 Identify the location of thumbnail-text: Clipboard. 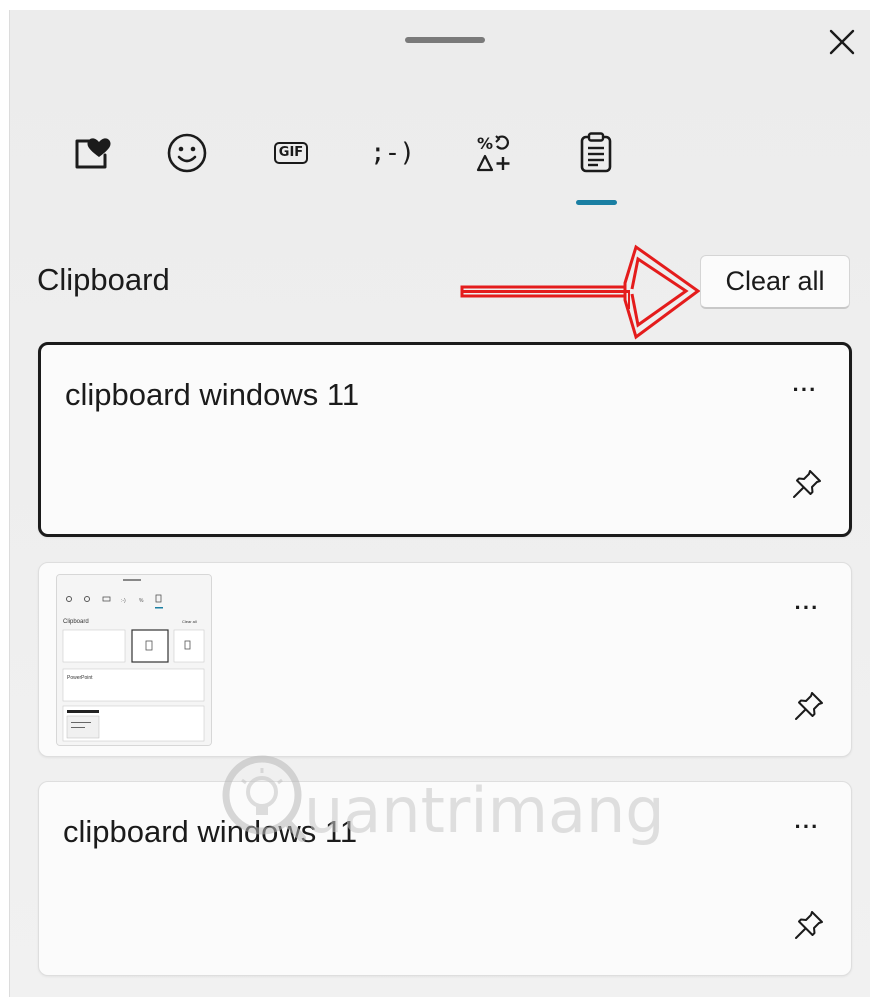
(76, 622).